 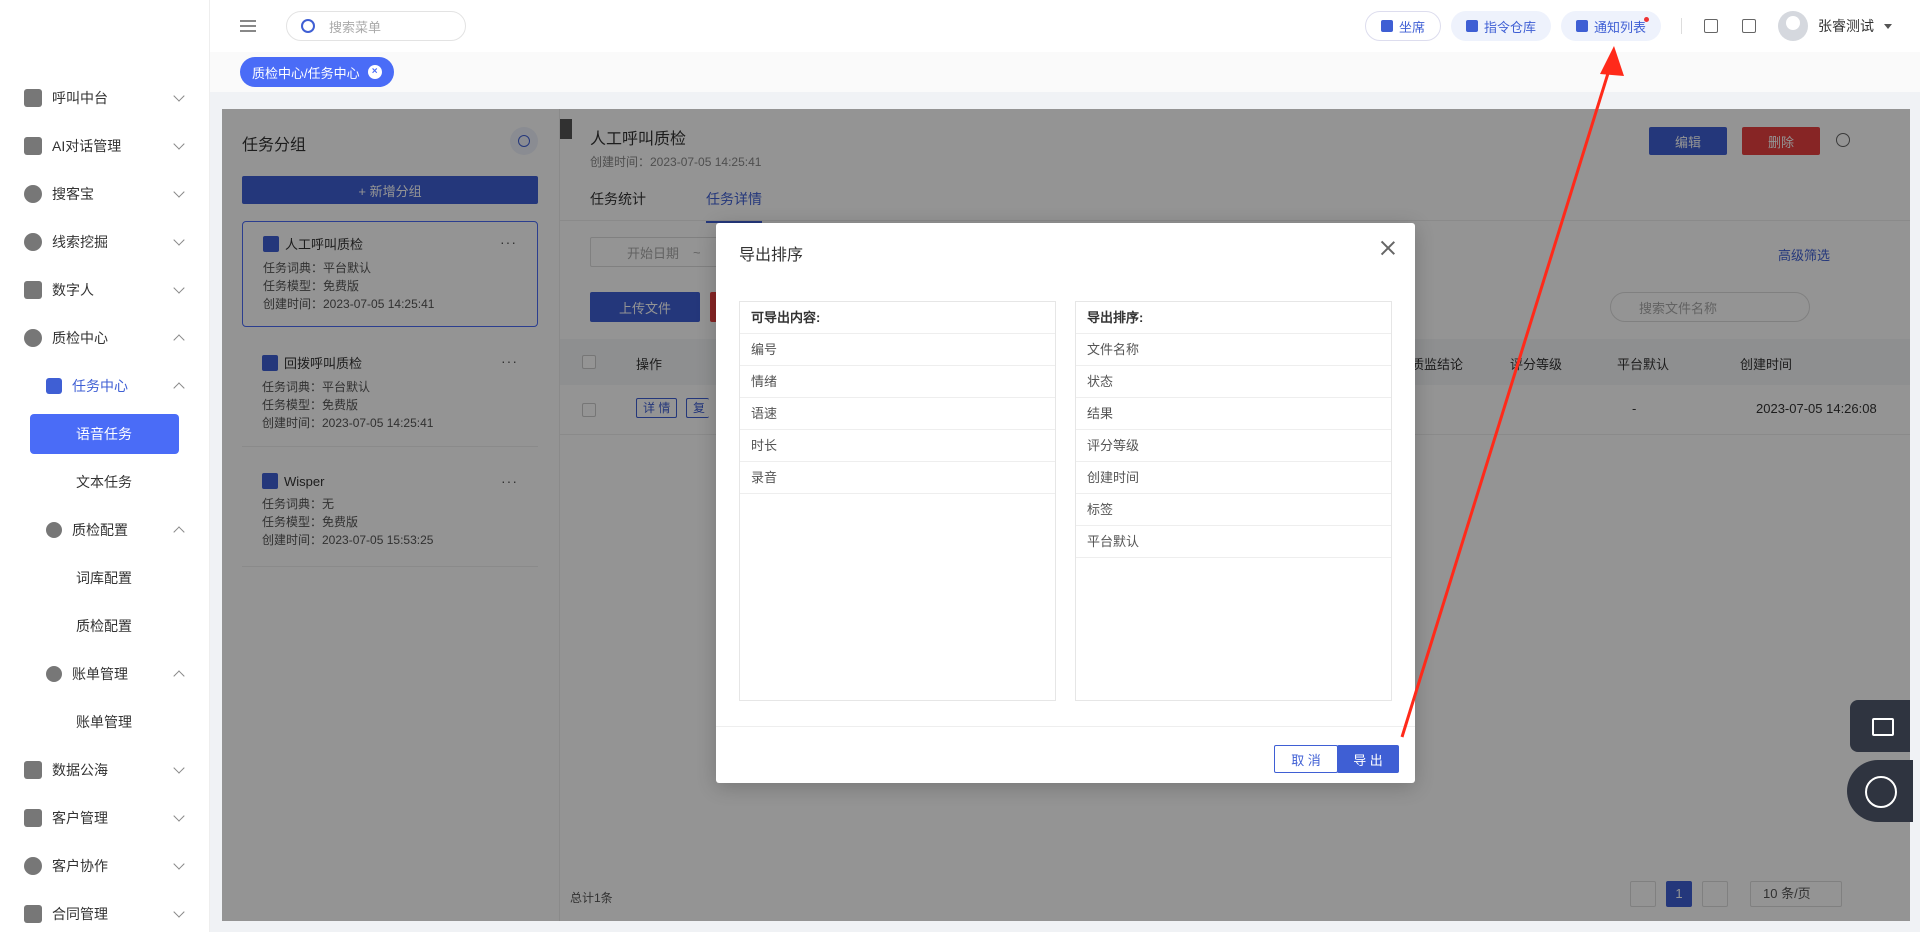 What do you see at coordinates (1368, 759) in the screenshot?
I see `export-button: 导 出` at bounding box center [1368, 759].